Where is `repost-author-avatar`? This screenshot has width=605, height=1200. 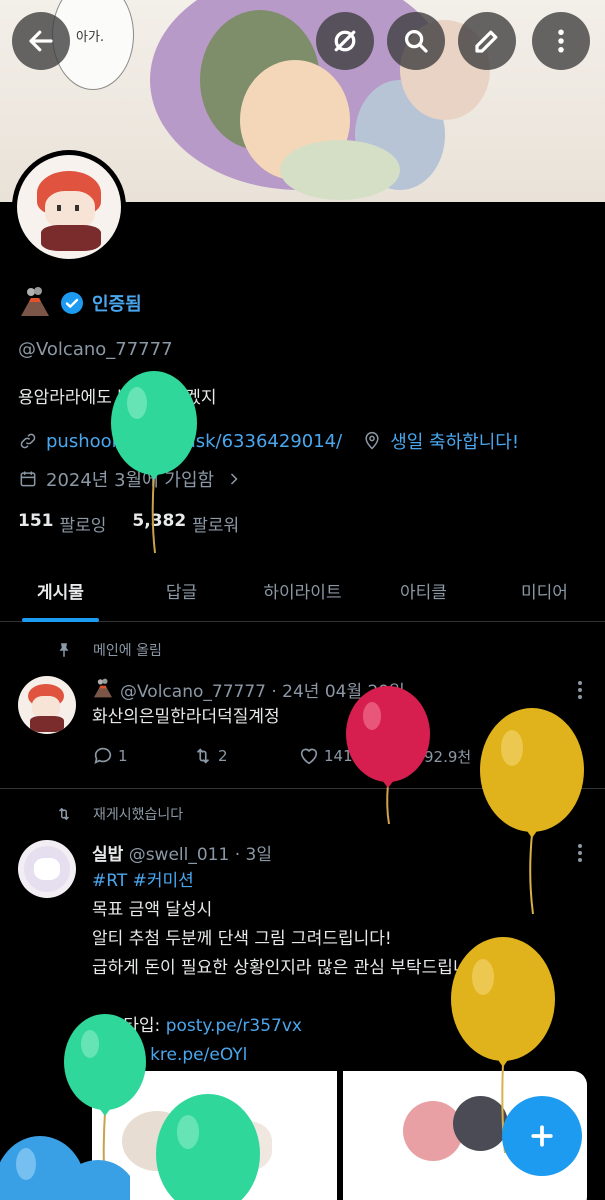
repost-author-avatar is located at coordinates (47, 869).